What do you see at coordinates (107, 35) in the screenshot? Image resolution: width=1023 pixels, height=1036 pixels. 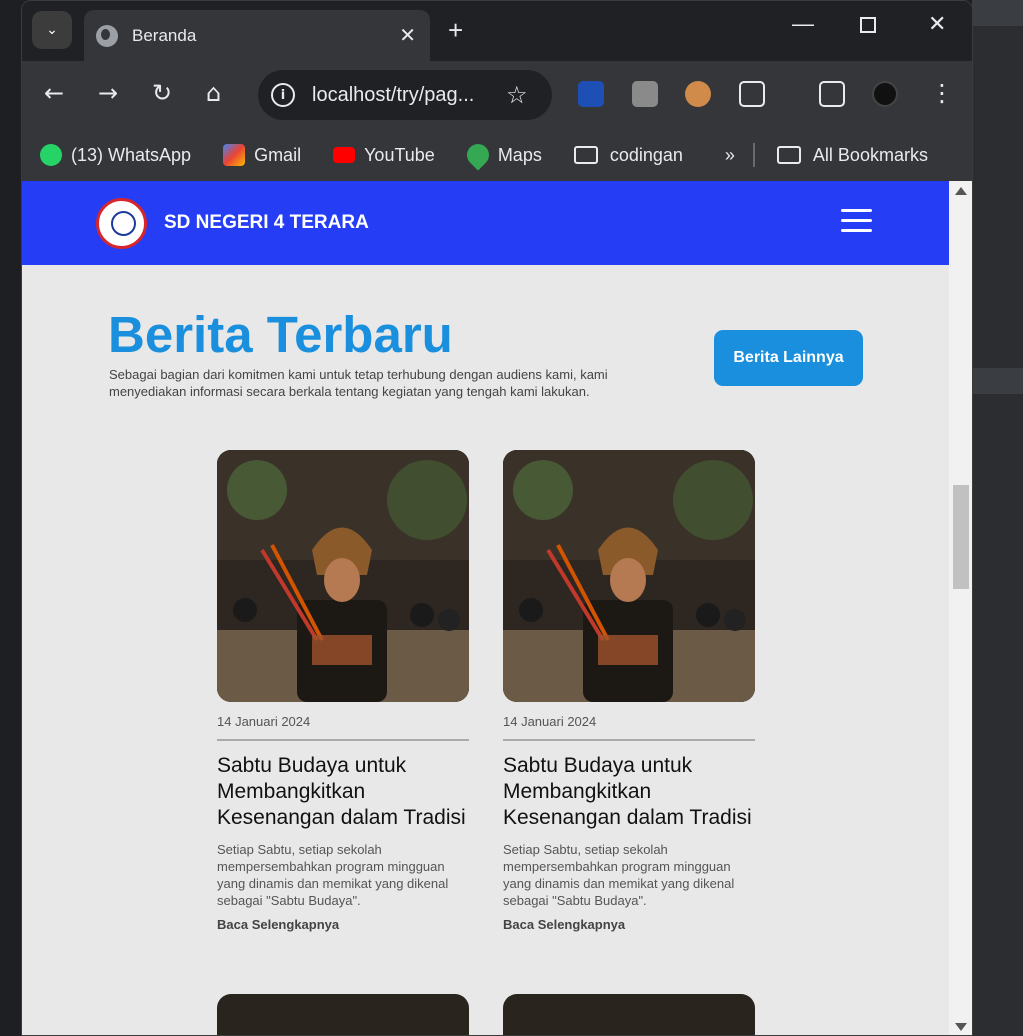 I see `globe-icon` at bounding box center [107, 35].